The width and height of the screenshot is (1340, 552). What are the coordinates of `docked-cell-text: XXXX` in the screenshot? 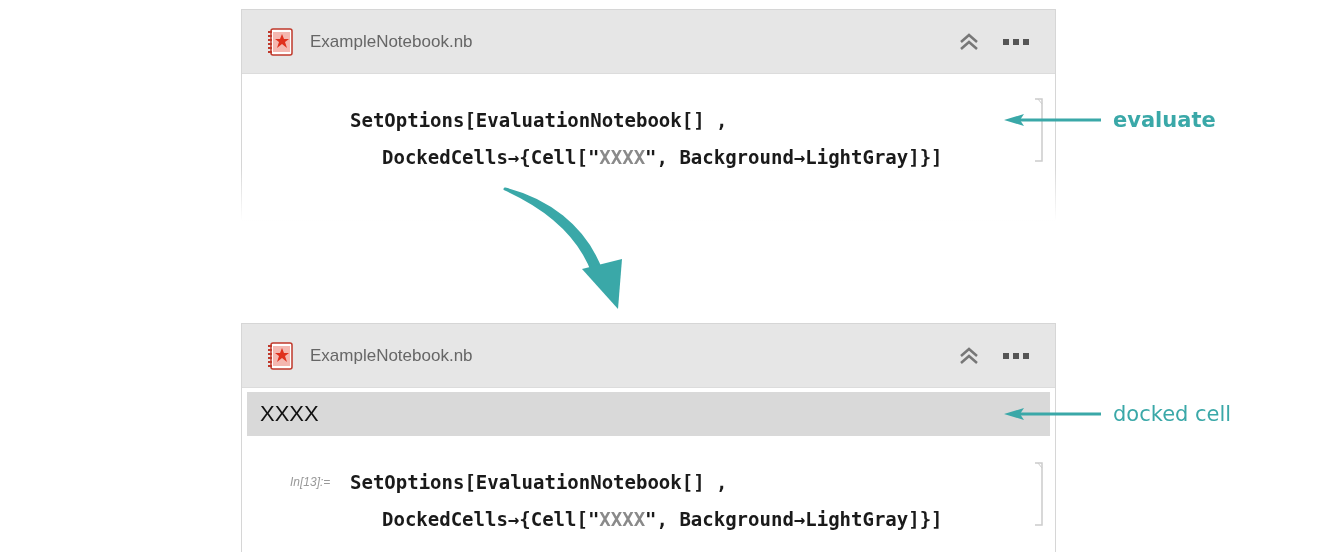 It's located at (289, 414).